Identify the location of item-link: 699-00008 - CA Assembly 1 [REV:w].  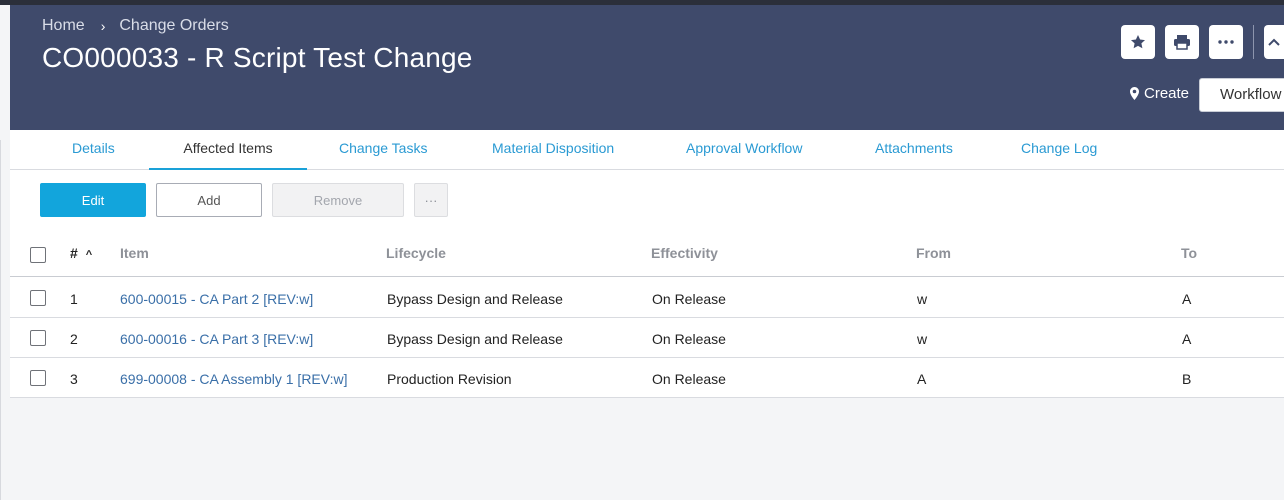
(233, 379).